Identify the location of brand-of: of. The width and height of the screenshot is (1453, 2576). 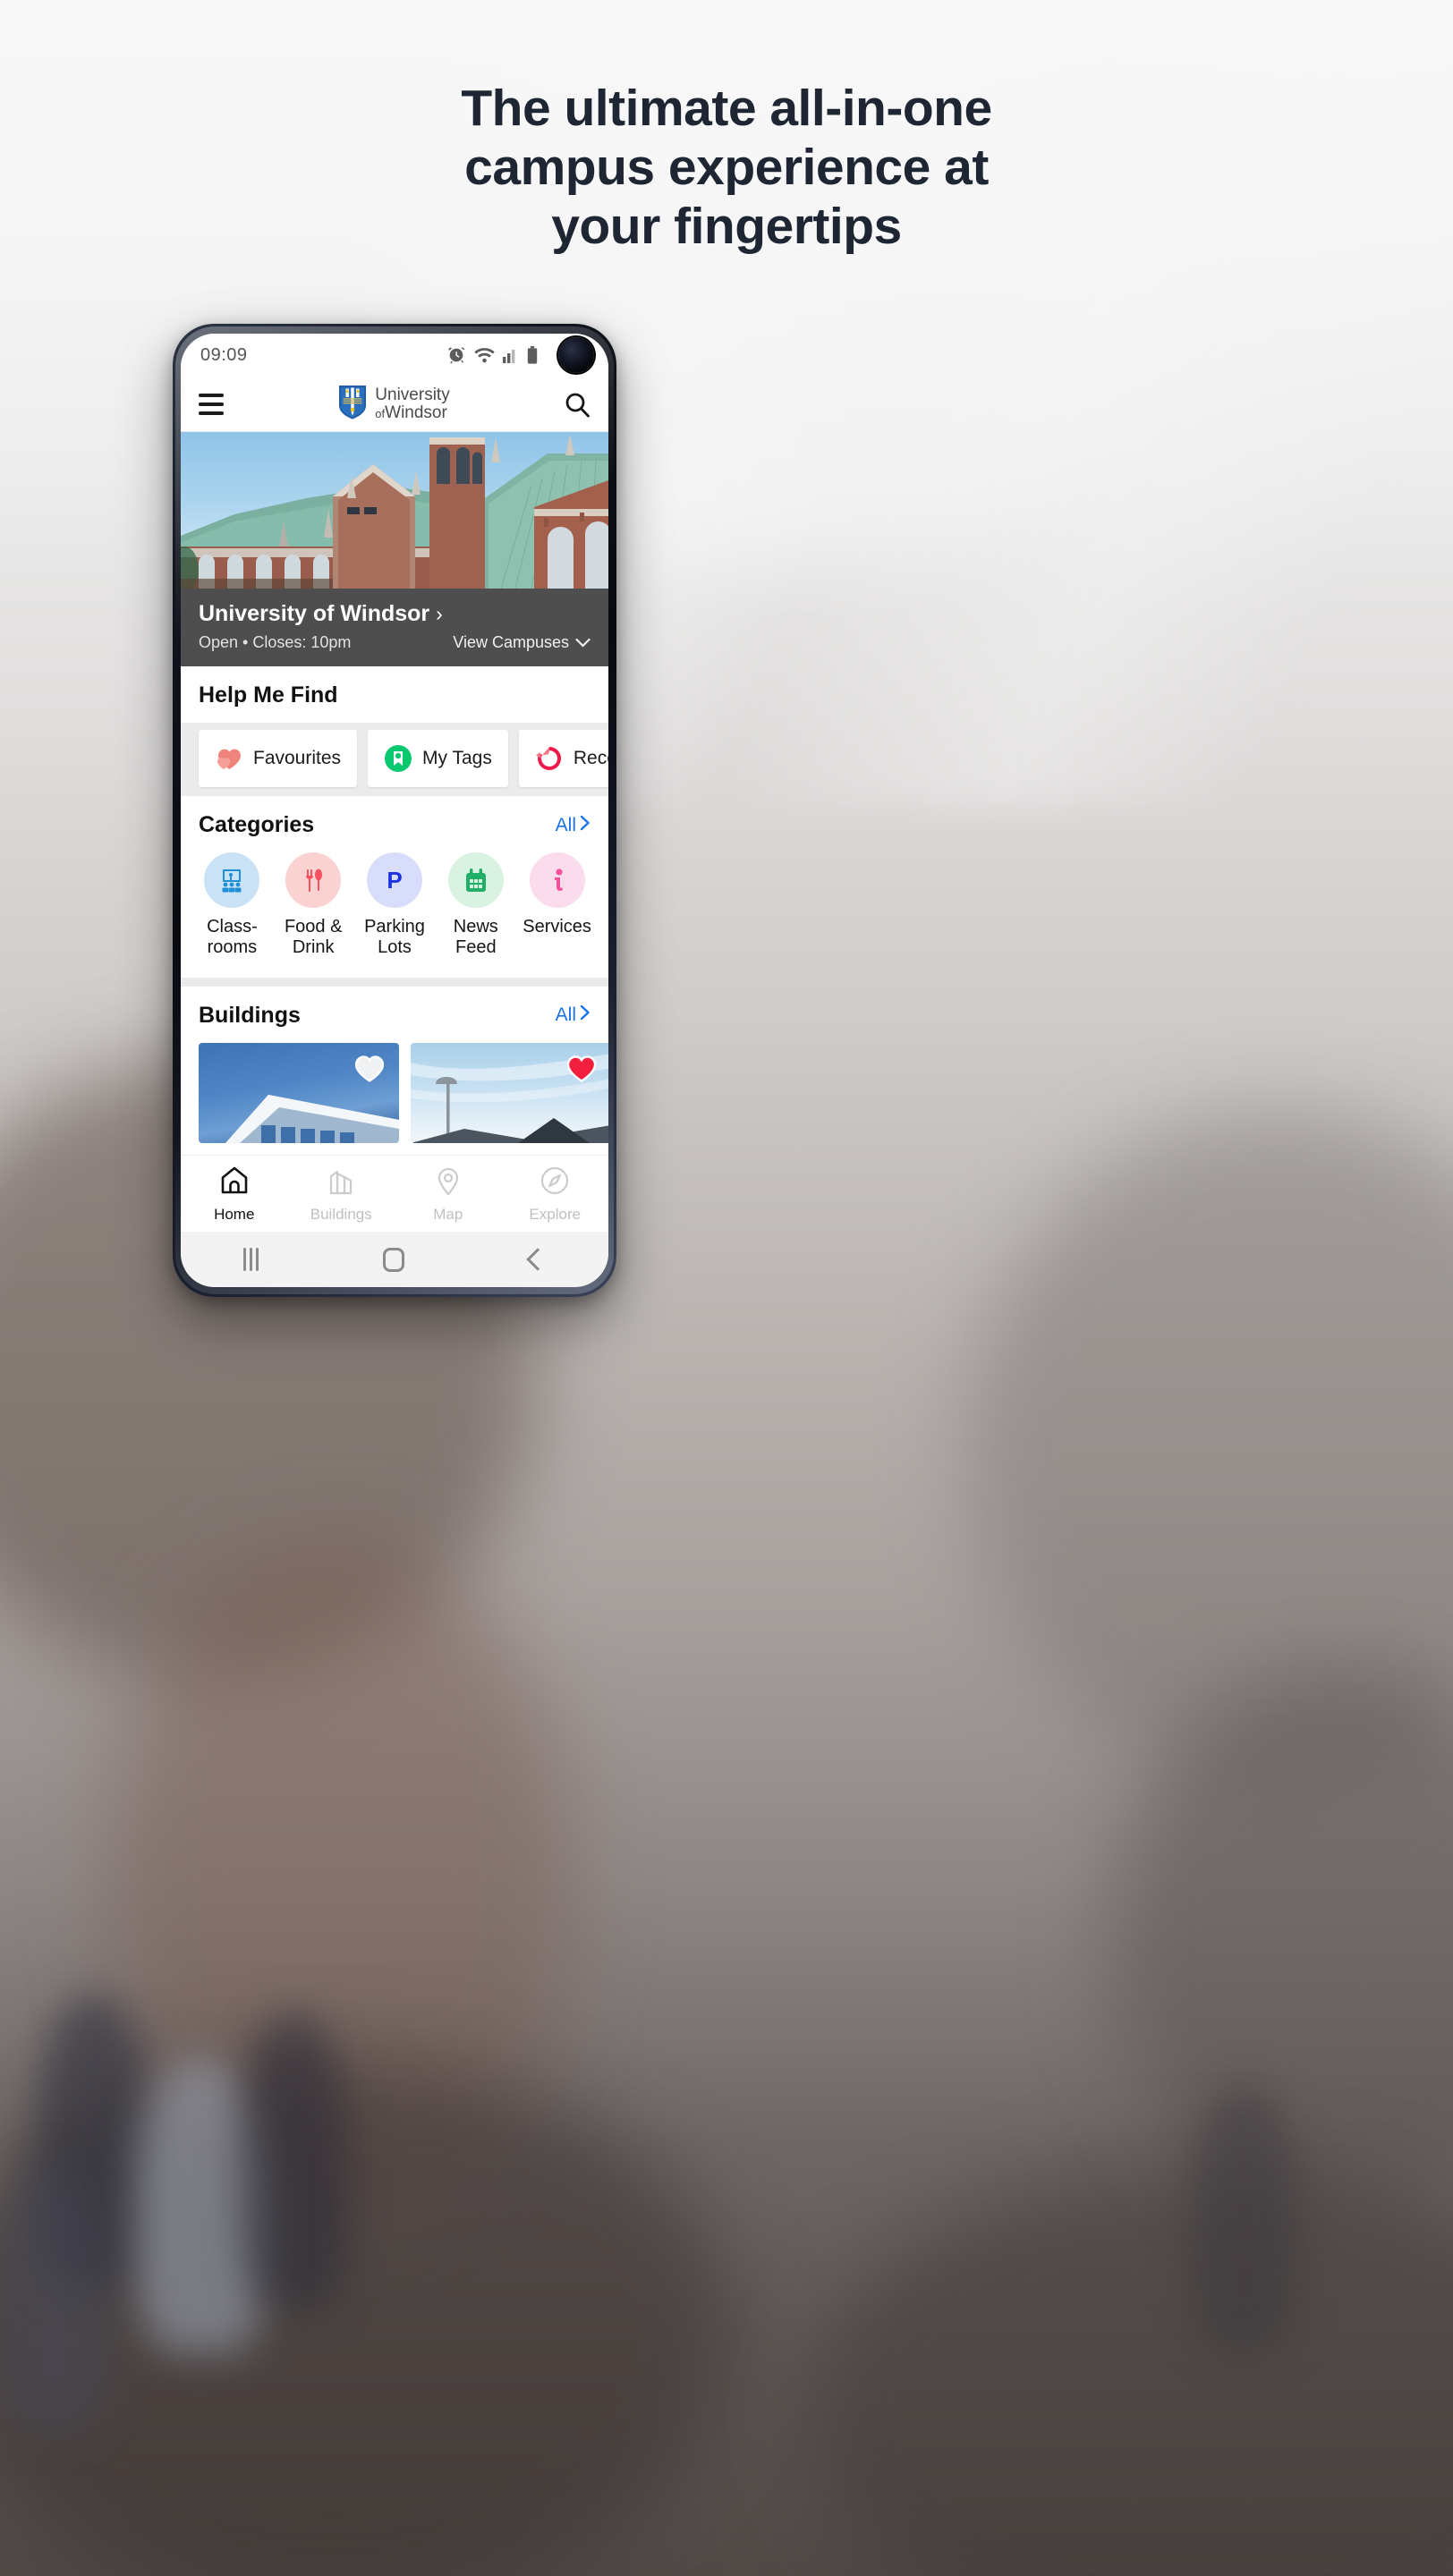
(380, 413).